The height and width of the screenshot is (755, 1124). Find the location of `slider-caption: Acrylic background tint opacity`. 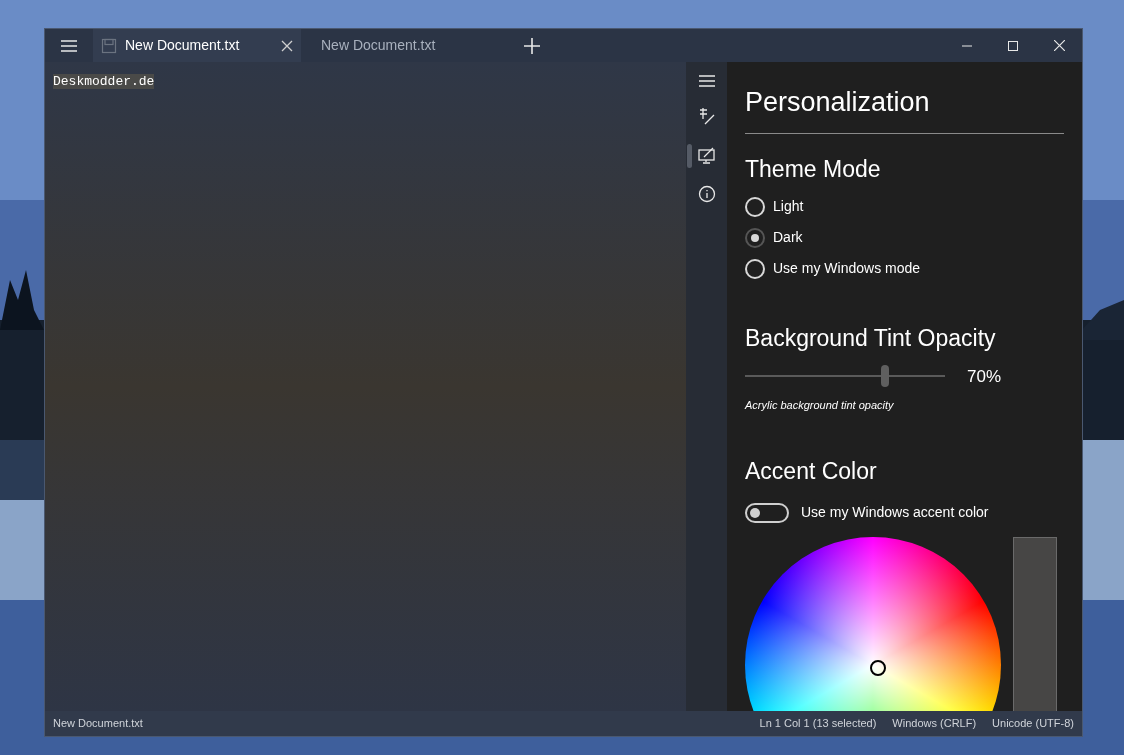

slider-caption: Acrylic background tint opacity is located at coordinates (820, 405).